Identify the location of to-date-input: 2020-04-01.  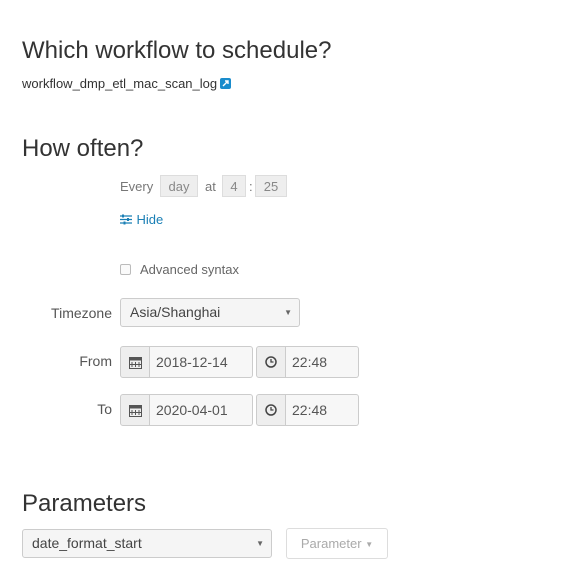
(201, 410).